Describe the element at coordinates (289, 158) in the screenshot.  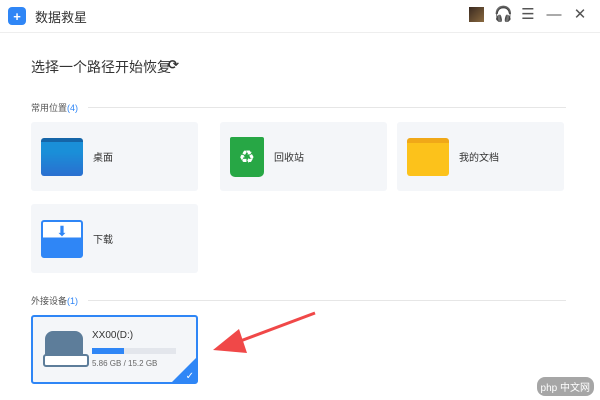
I see `location-label: 回收站` at that location.